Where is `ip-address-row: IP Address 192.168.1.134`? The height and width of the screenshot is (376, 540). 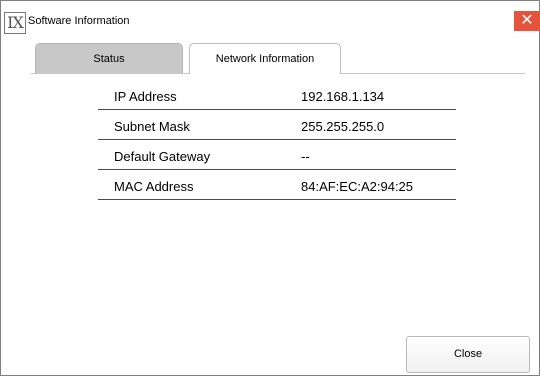
ip-address-row: IP Address 192.168.1.134 is located at coordinates (277, 99).